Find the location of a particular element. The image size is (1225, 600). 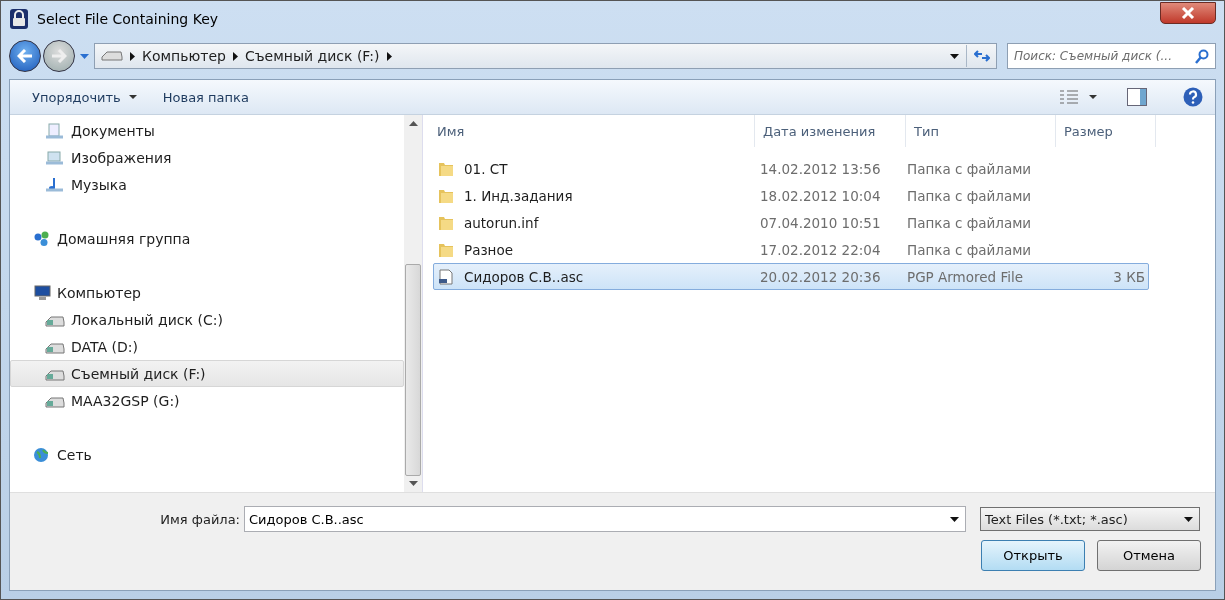

padlock-icon is located at coordinates (19, 19).